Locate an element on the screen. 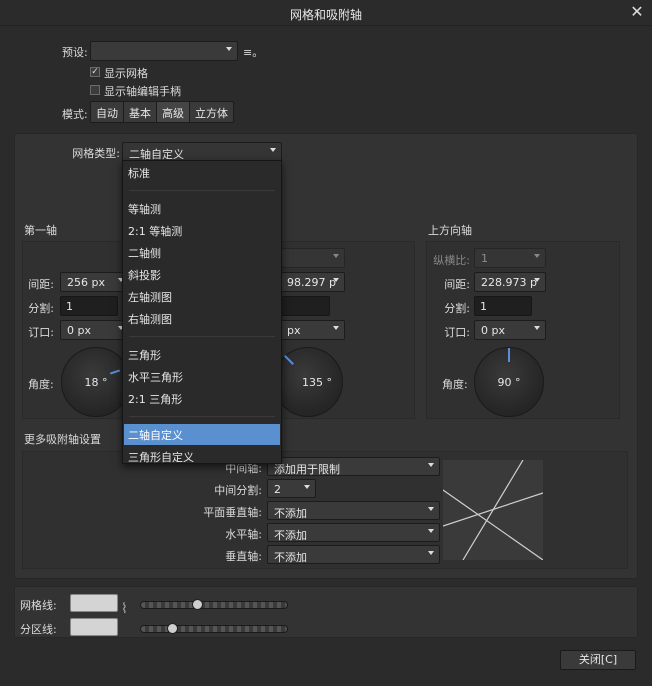  menu-item: 二轴侧 is located at coordinates (202, 252).